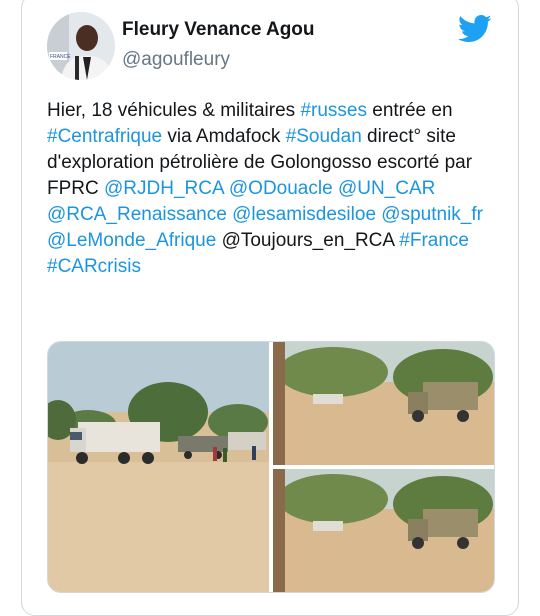 The height and width of the screenshot is (616, 540). What do you see at coordinates (176, 60) in the screenshot?
I see `user-handle: @agoufleury` at bounding box center [176, 60].